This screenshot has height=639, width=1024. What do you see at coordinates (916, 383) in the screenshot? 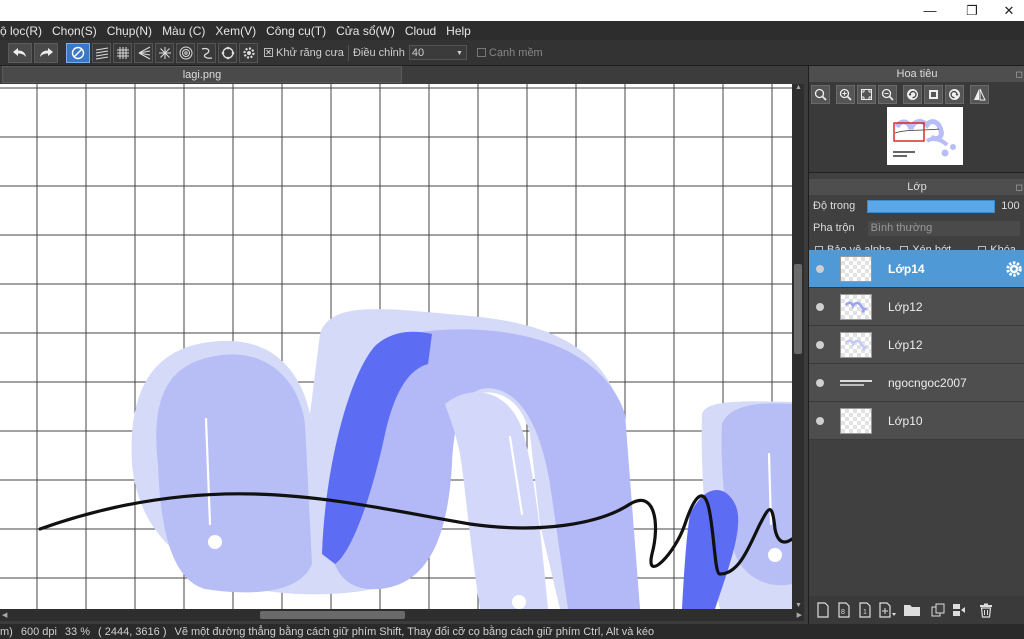
I see `layer-row: ngocngoc2007` at bounding box center [916, 383].